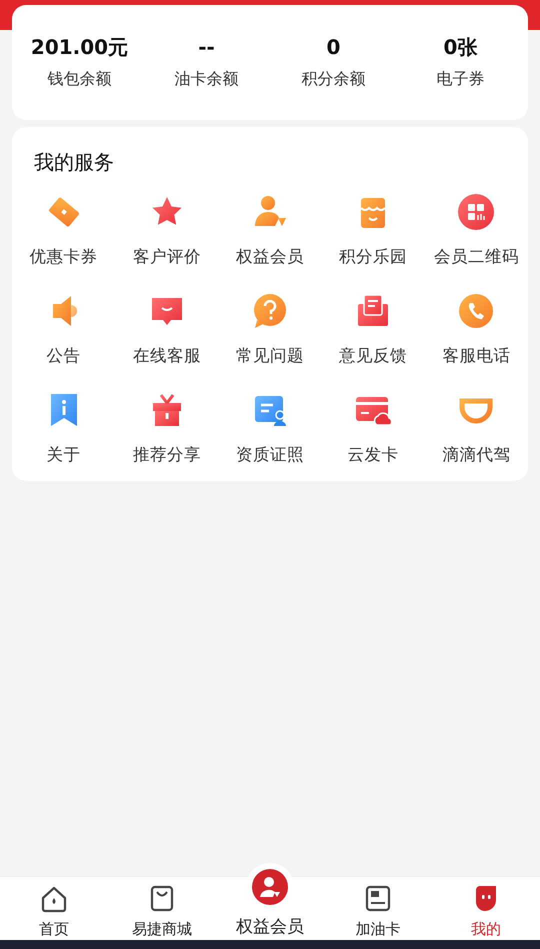  What do you see at coordinates (166, 455) in the screenshot?
I see `service-item: 推荐分享` at bounding box center [166, 455].